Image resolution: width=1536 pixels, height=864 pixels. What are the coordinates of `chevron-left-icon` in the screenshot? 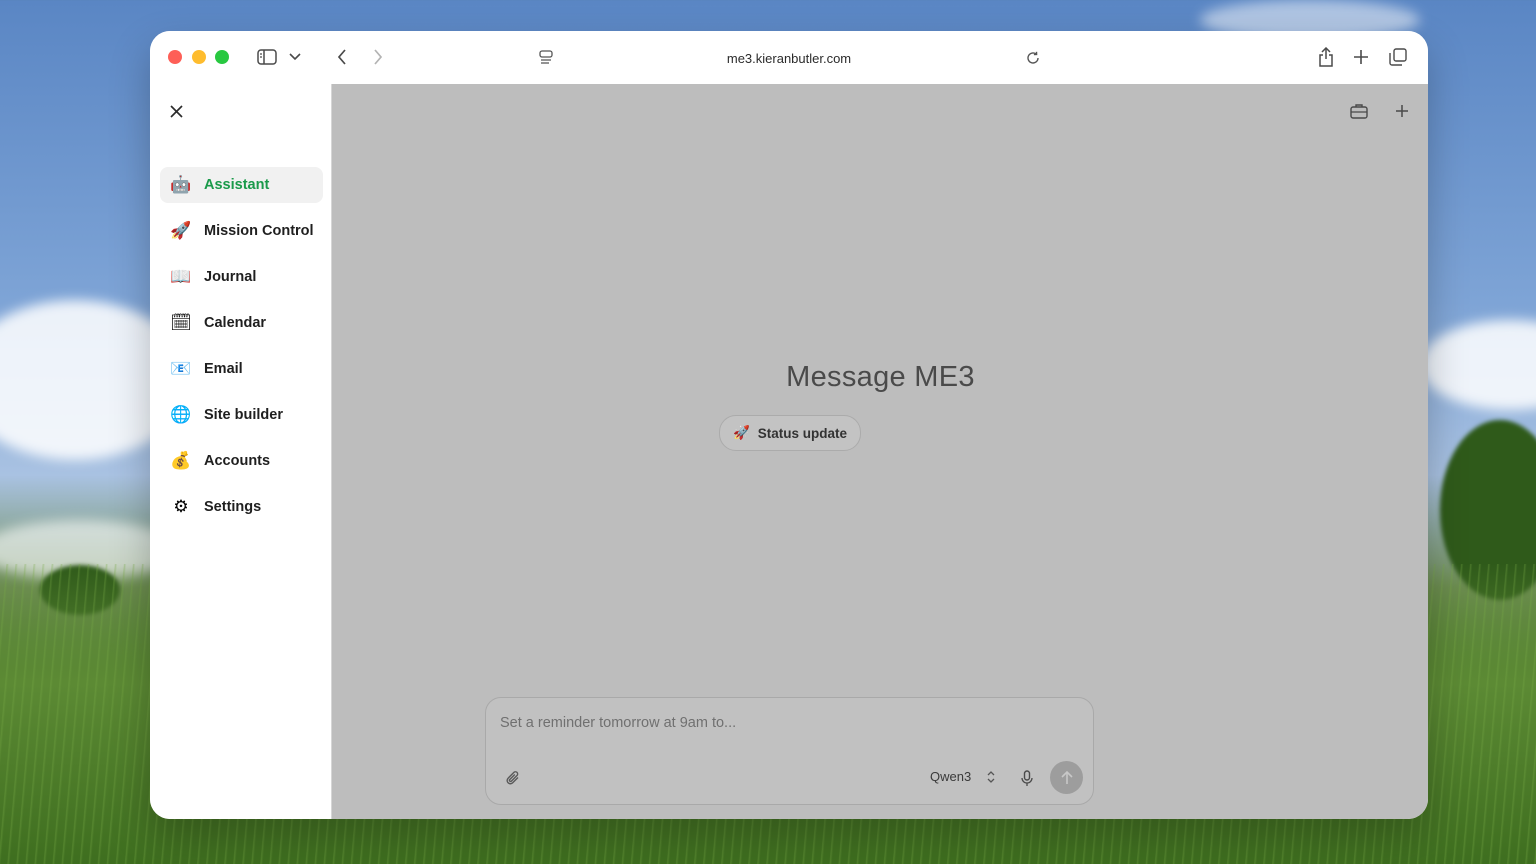 It's located at (341, 57).